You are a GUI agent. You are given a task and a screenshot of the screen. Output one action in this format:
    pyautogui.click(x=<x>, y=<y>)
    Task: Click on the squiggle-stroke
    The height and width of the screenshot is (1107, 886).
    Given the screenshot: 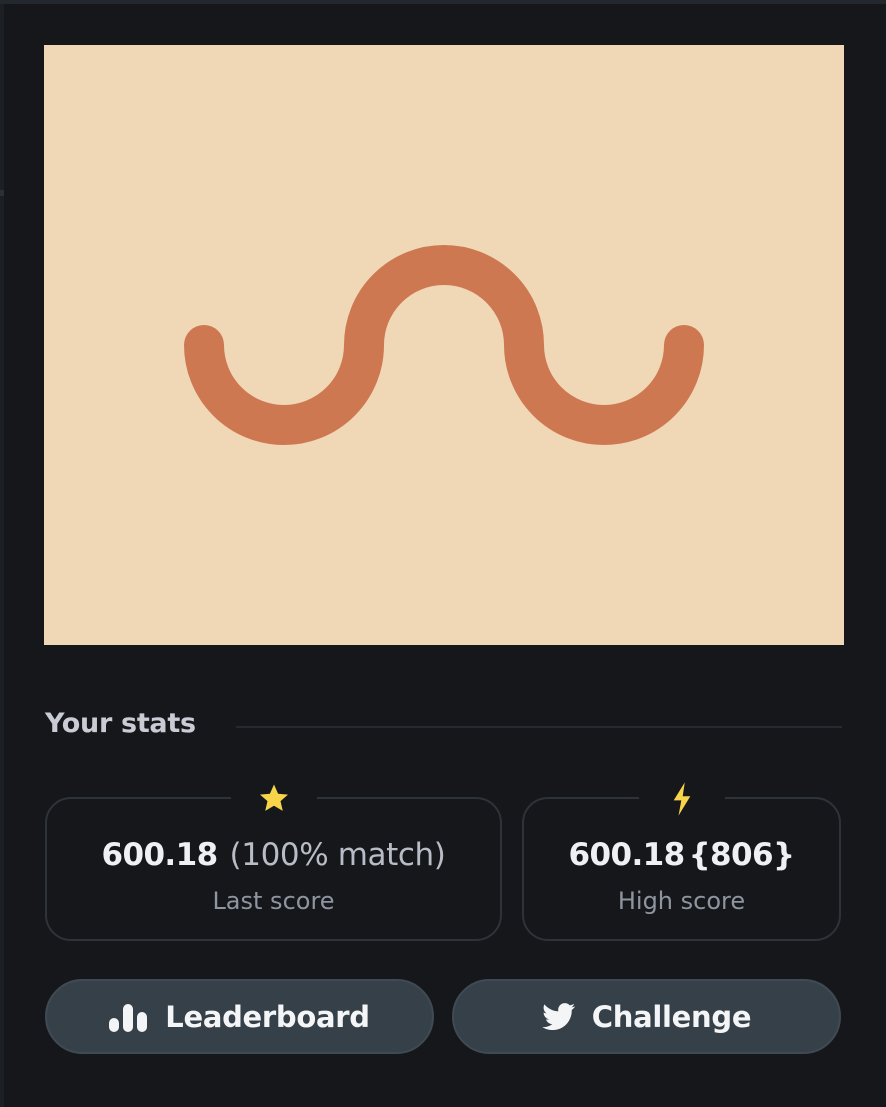 What is the action you would take?
    pyautogui.click(x=444, y=345)
    